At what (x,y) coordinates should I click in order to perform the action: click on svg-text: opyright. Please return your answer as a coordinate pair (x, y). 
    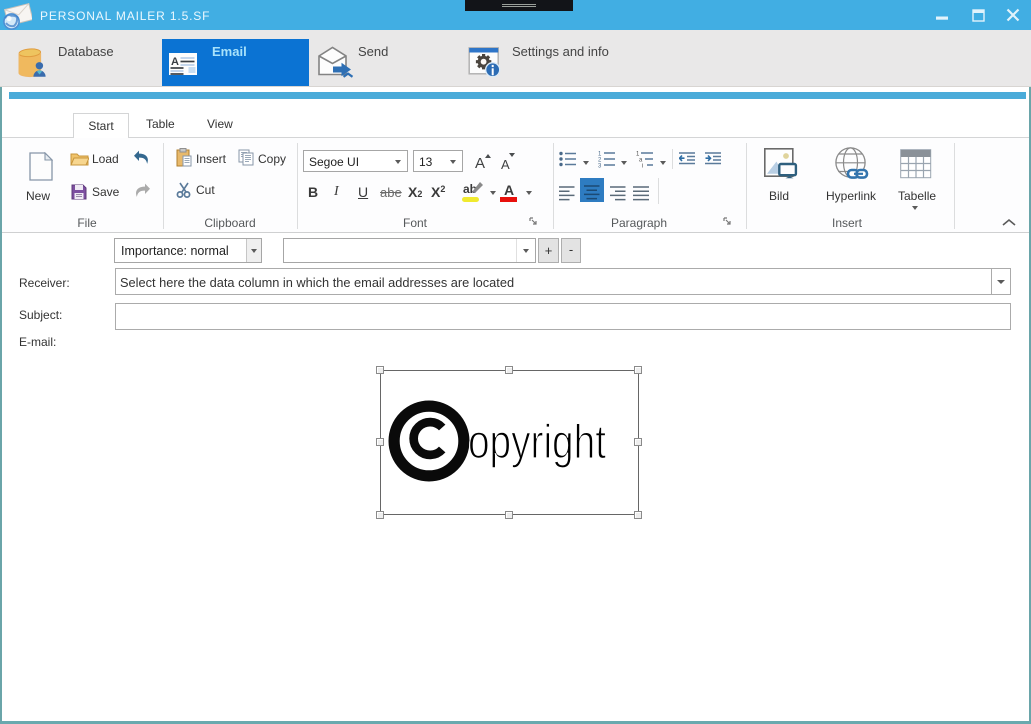
    Looking at the image, I should click on (537, 442).